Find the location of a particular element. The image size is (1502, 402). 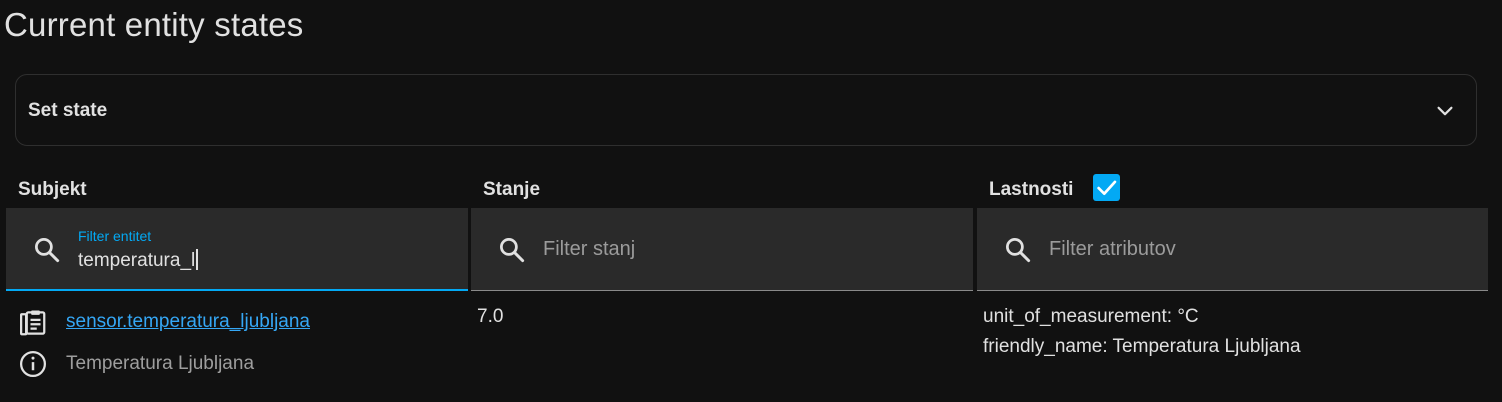

attribute-line: friendly_name: Temperatura Ljubljana is located at coordinates (1142, 346).